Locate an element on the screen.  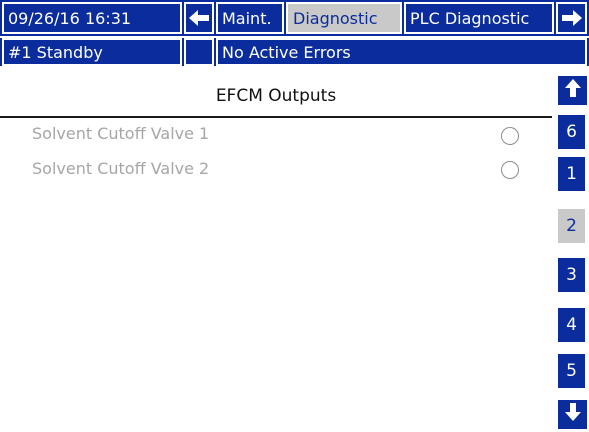
title-divider is located at coordinates (276, 117).